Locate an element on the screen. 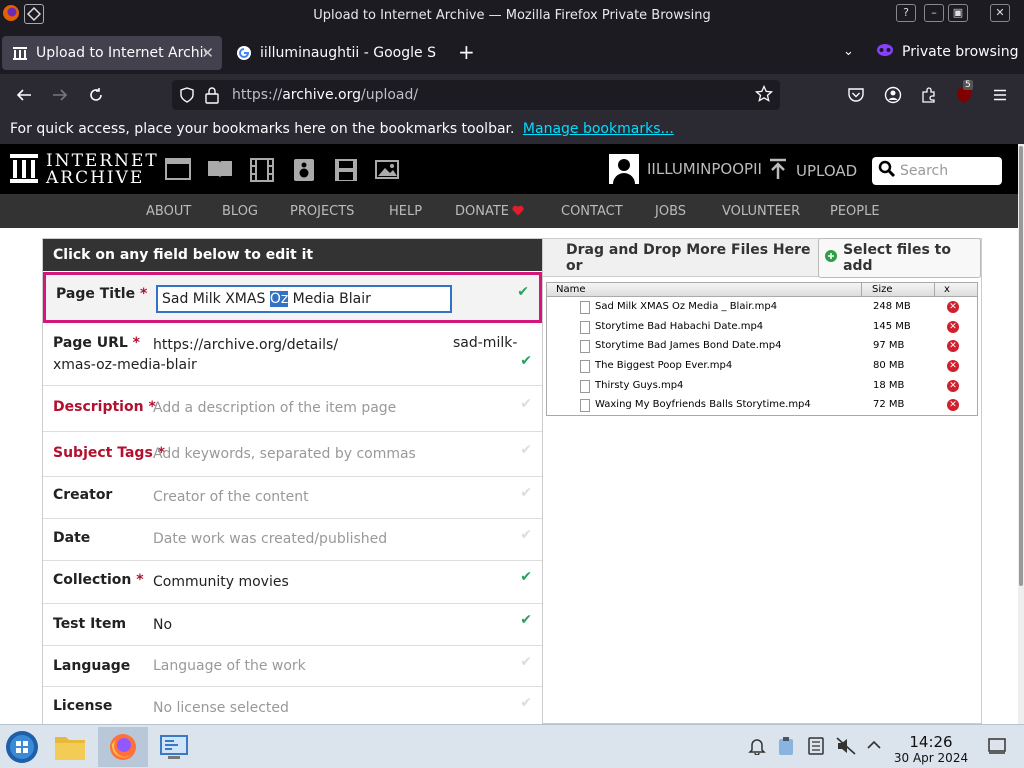  nav-blog: BLOG is located at coordinates (240, 211).